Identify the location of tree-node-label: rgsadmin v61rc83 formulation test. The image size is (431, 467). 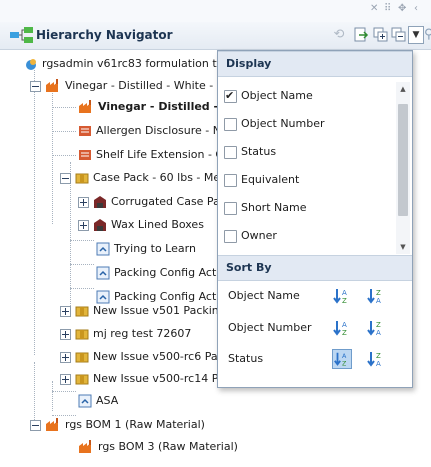
(138, 63).